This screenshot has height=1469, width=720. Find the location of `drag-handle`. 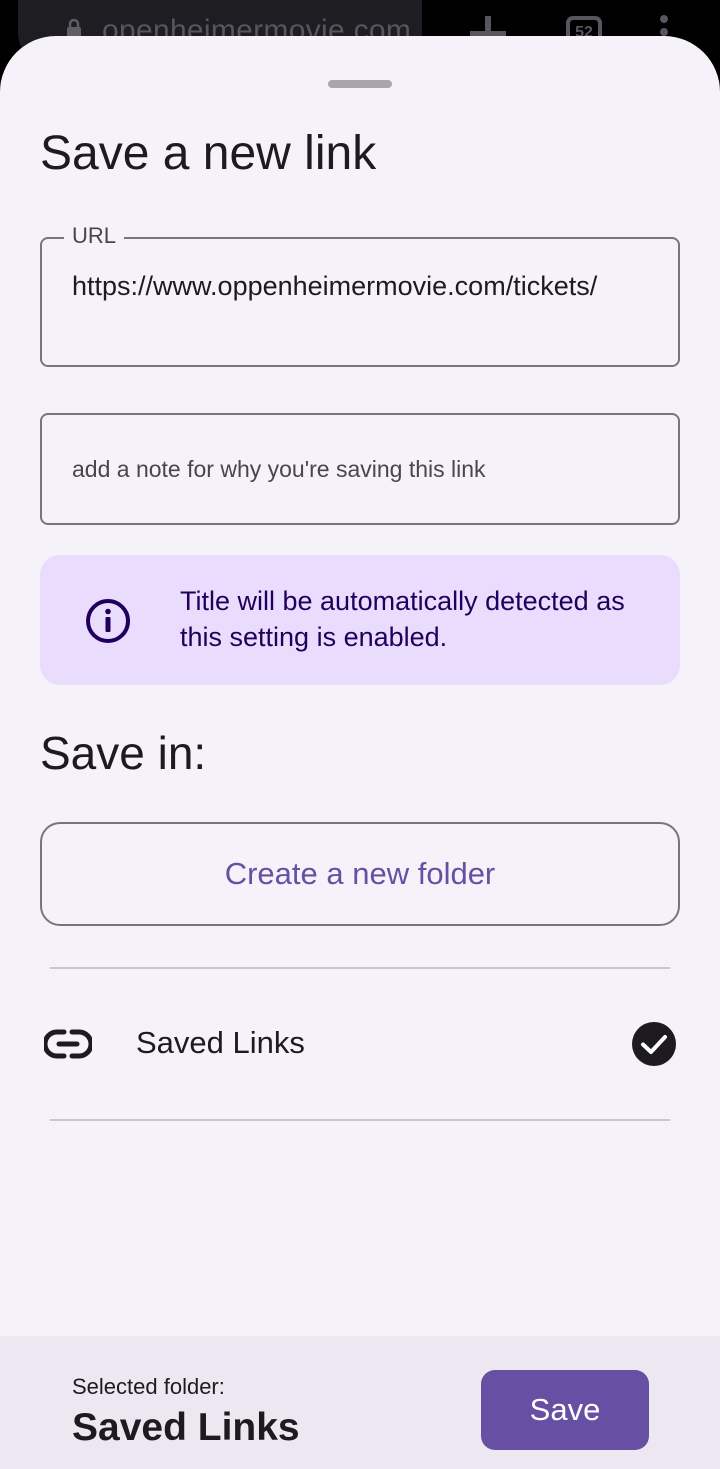

drag-handle is located at coordinates (360, 84).